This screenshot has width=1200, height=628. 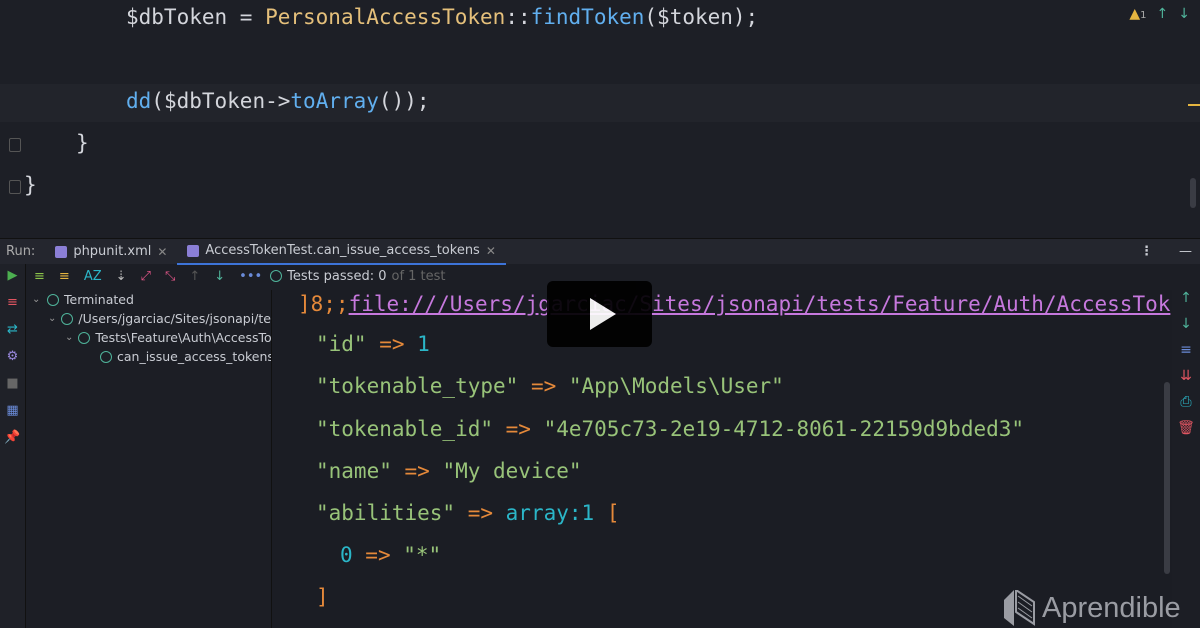 I want to click on more-icon: •••, so click(x=250, y=276).